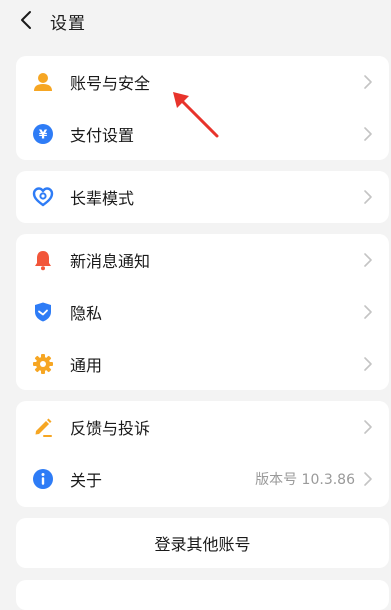  What do you see at coordinates (43, 82) in the screenshot?
I see `person-icon` at bounding box center [43, 82].